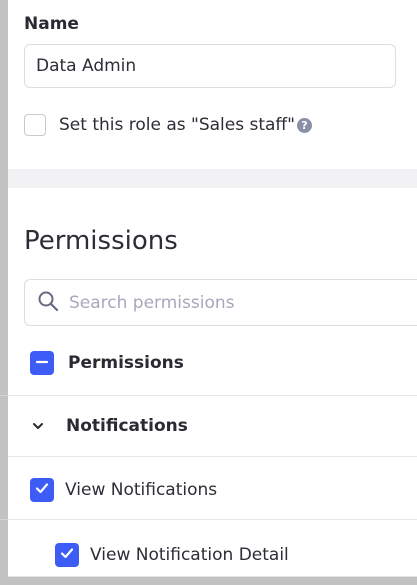  What do you see at coordinates (212, 178) in the screenshot?
I see `section-divider` at bounding box center [212, 178].